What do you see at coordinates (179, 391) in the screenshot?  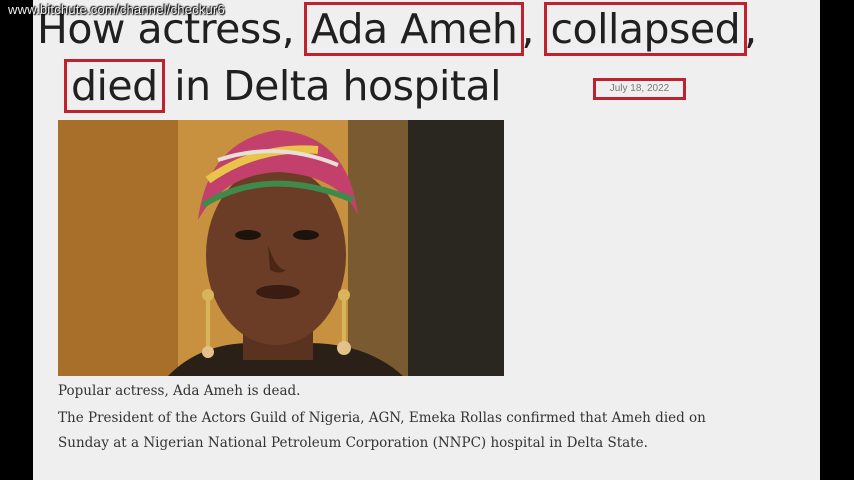 I see `photo-caption: Popular actress, Ada Ameh is dead.` at bounding box center [179, 391].